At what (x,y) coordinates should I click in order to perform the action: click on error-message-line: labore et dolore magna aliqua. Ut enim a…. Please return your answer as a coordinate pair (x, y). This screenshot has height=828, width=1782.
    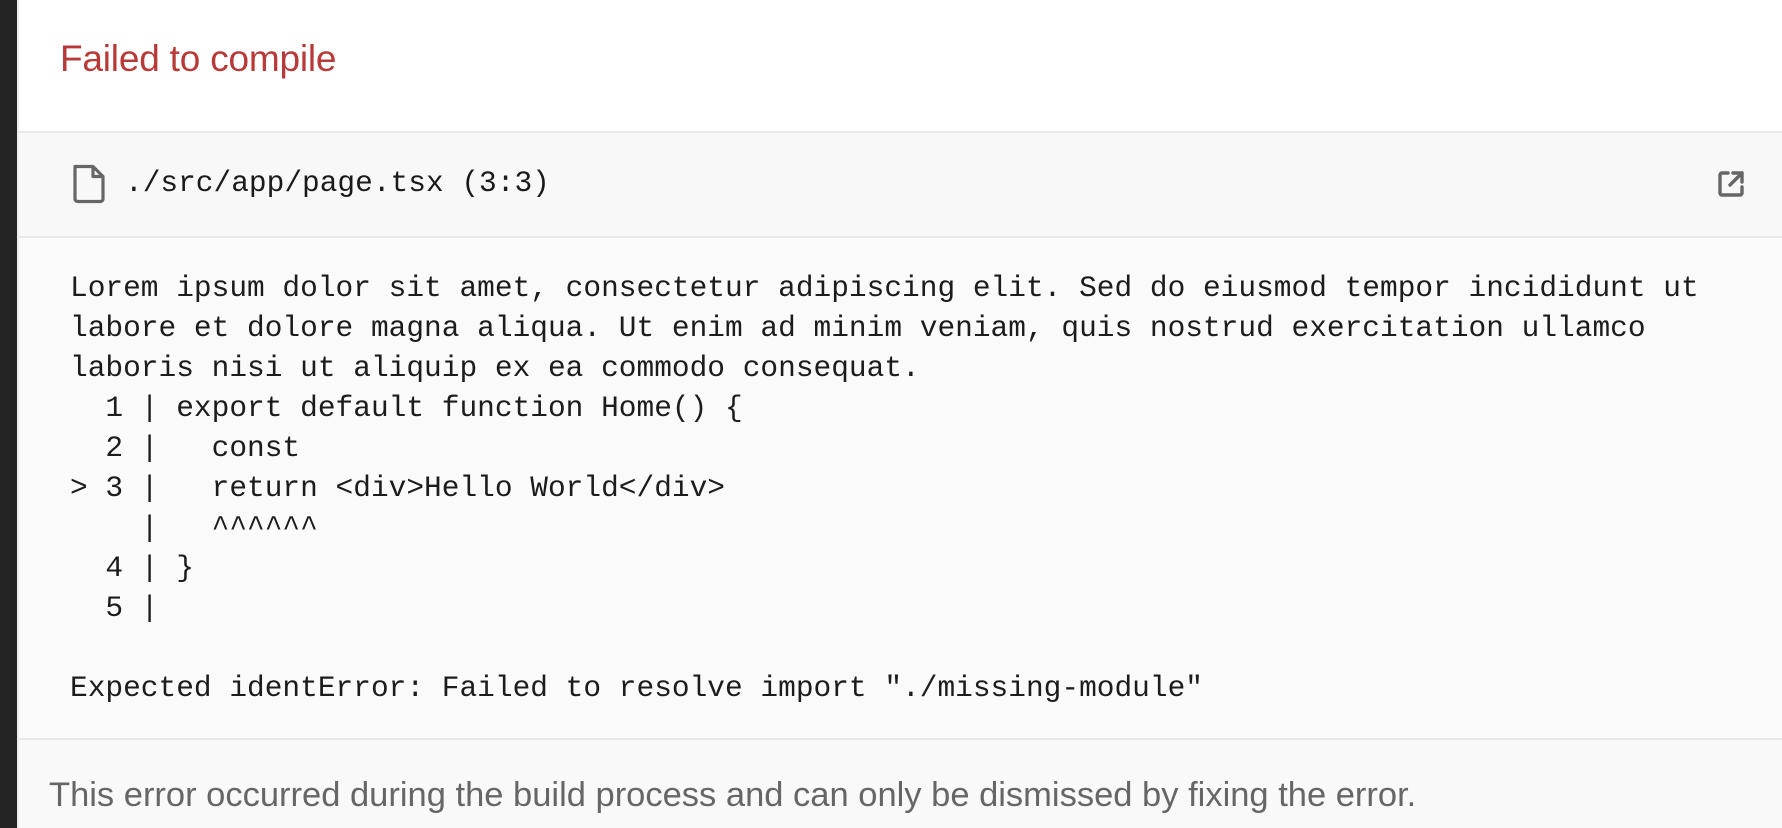
    Looking at the image, I should click on (858, 328).